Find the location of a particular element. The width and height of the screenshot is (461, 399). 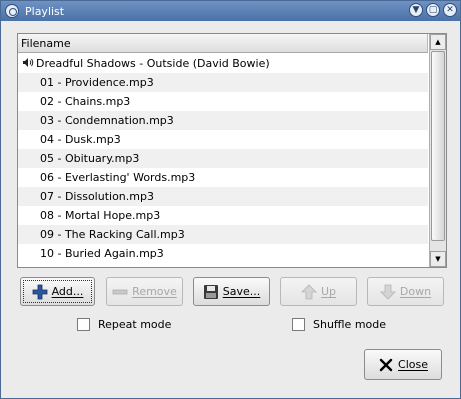

maximize-icon: ▢ is located at coordinates (433, 10).